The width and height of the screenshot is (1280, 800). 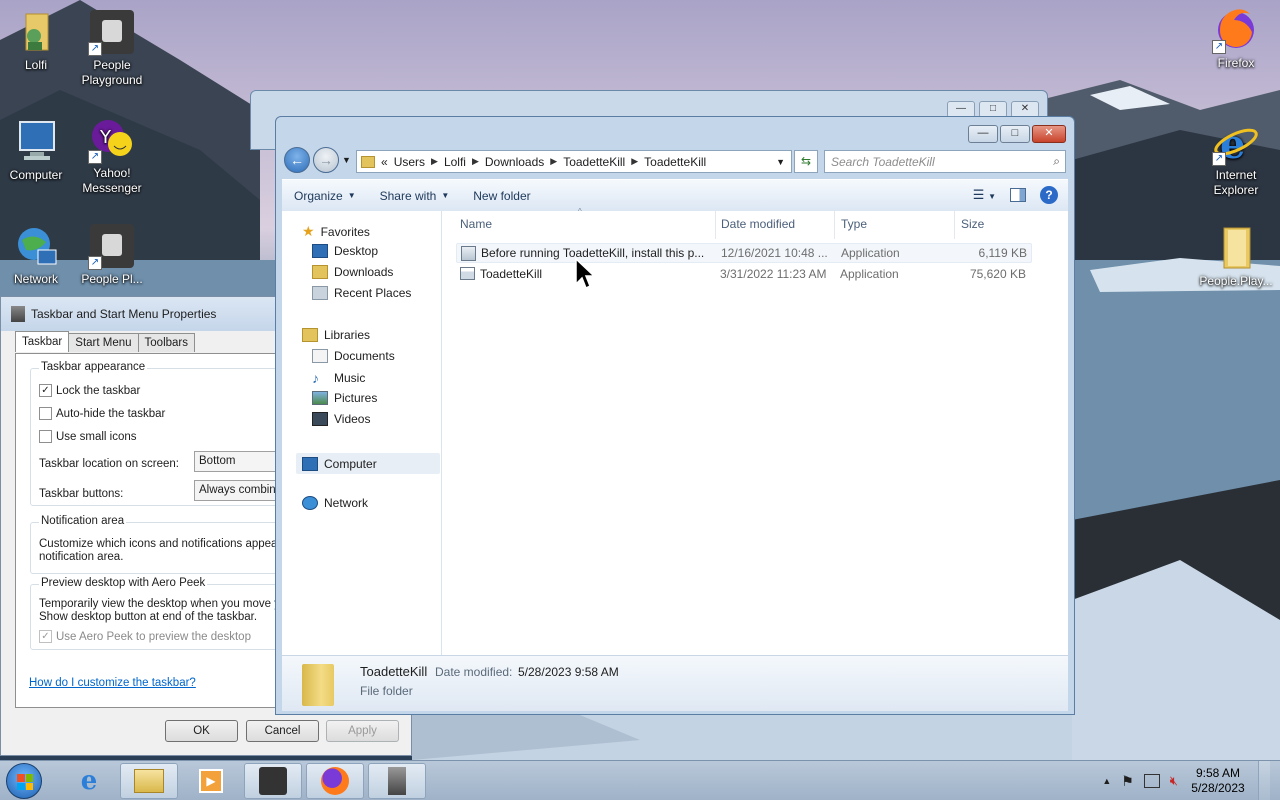 I want to click on nav-music: ♪ Music, so click(x=338, y=378).